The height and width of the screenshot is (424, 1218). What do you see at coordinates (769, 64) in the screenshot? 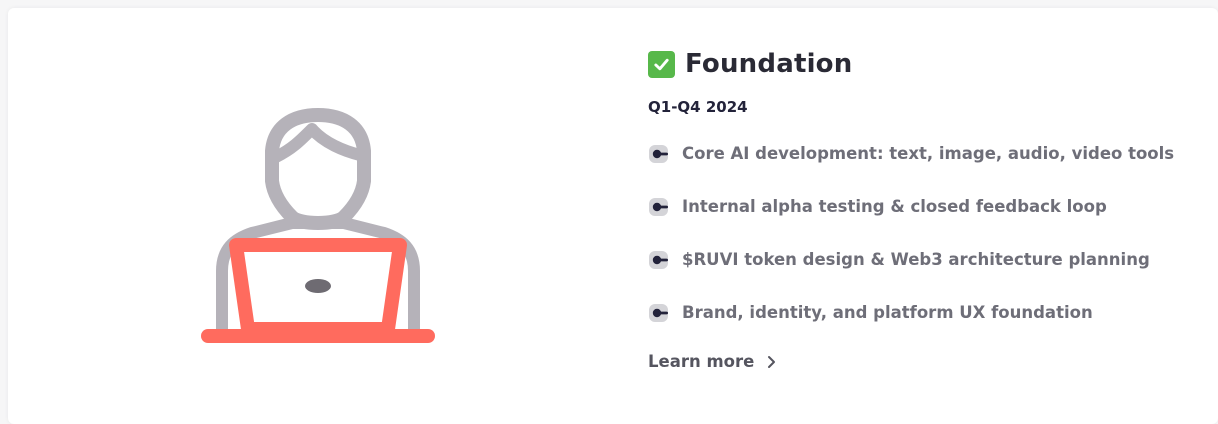
I see `milestone-title: Foundation` at bounding box center [769, 64].